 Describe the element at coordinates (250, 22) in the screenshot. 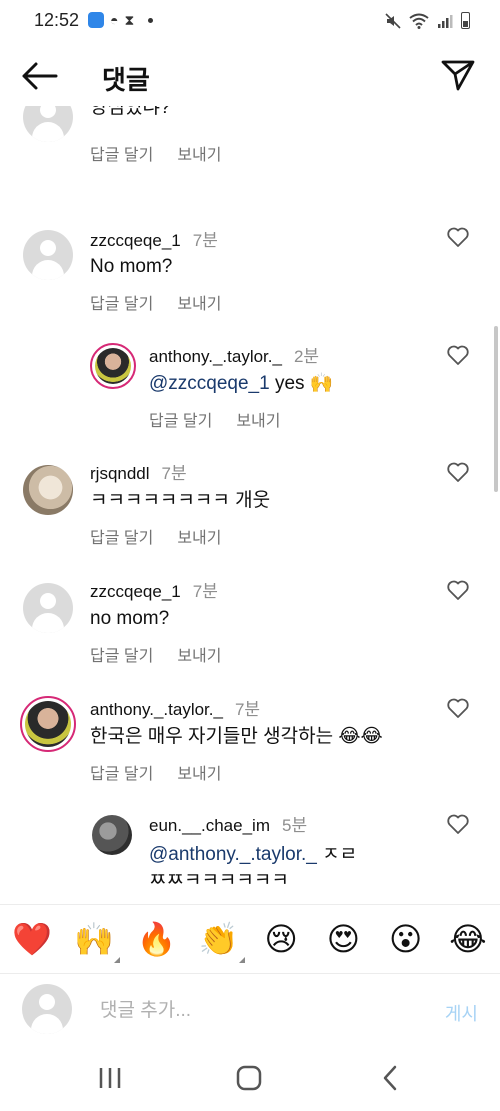

I see `status-bar: 12:52 ◓ ⧗` at that location.